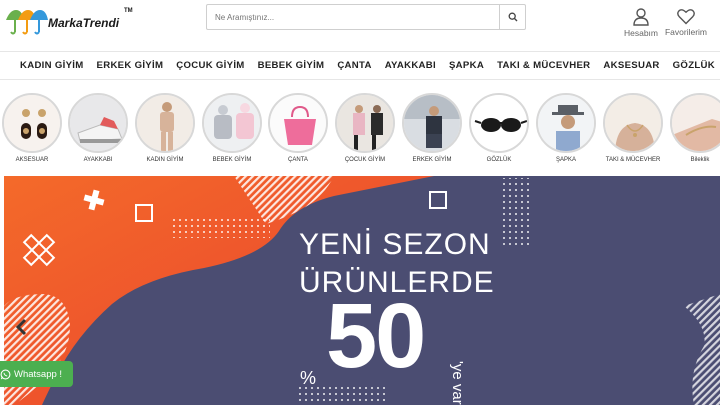  Describe the element at coordinates (543, 65) in the screenshot. I see `nav-item: TAKI & MÜCEVHER` at that location.